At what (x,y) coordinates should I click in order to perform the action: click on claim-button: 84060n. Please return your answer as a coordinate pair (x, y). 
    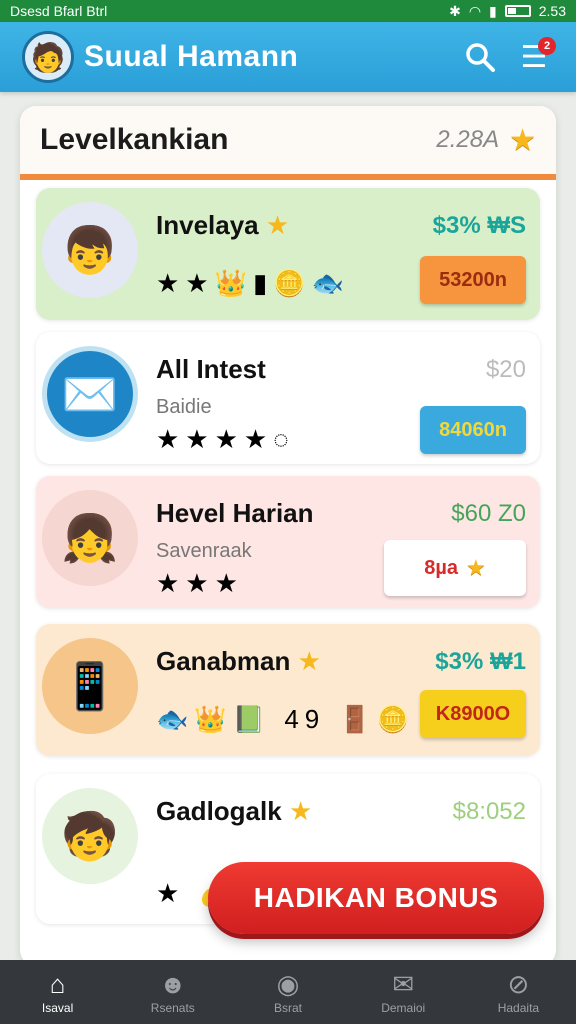
    Looking at the image, I should click on (473, 430).